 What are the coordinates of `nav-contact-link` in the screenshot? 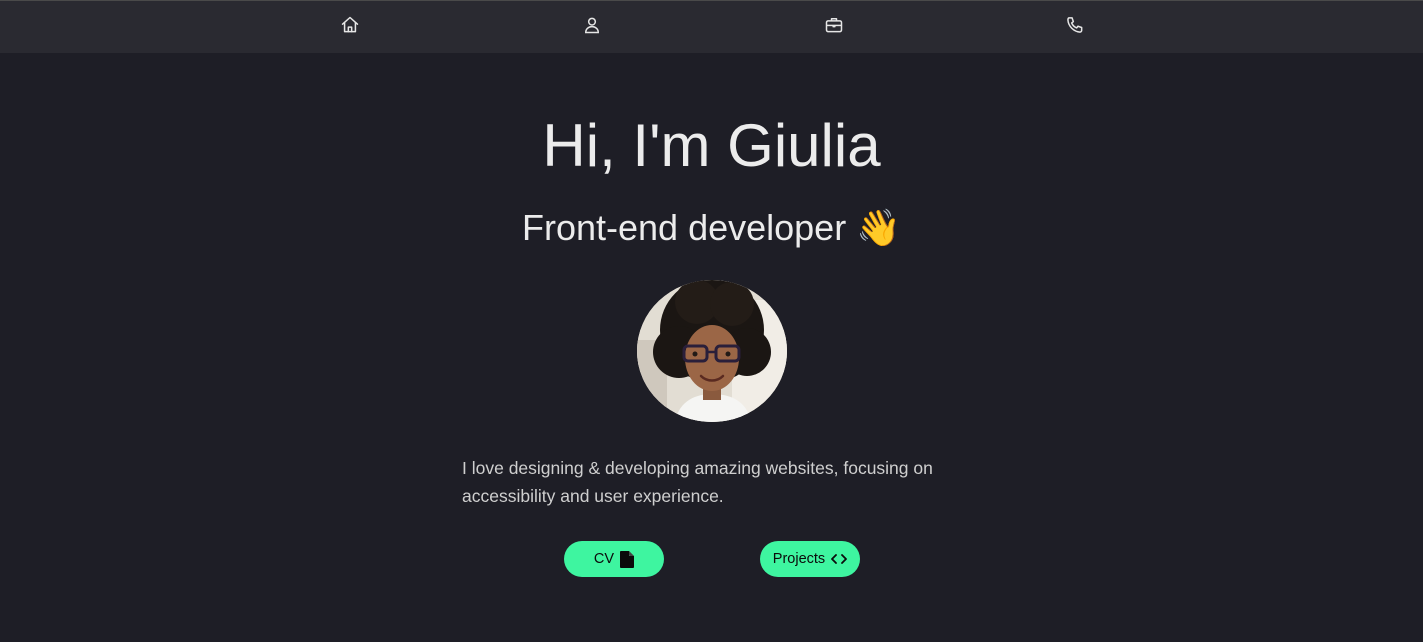 It's located at (1075, 27).